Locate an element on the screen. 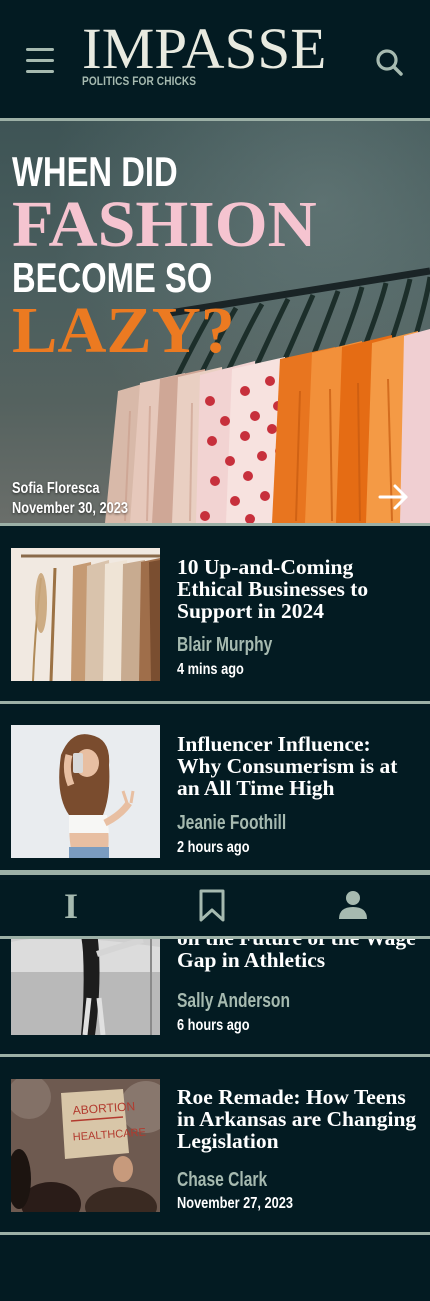 This screenshot has width=430, height=1301. hero-date: November 30, 2023 is located at coordinates (70, 508).